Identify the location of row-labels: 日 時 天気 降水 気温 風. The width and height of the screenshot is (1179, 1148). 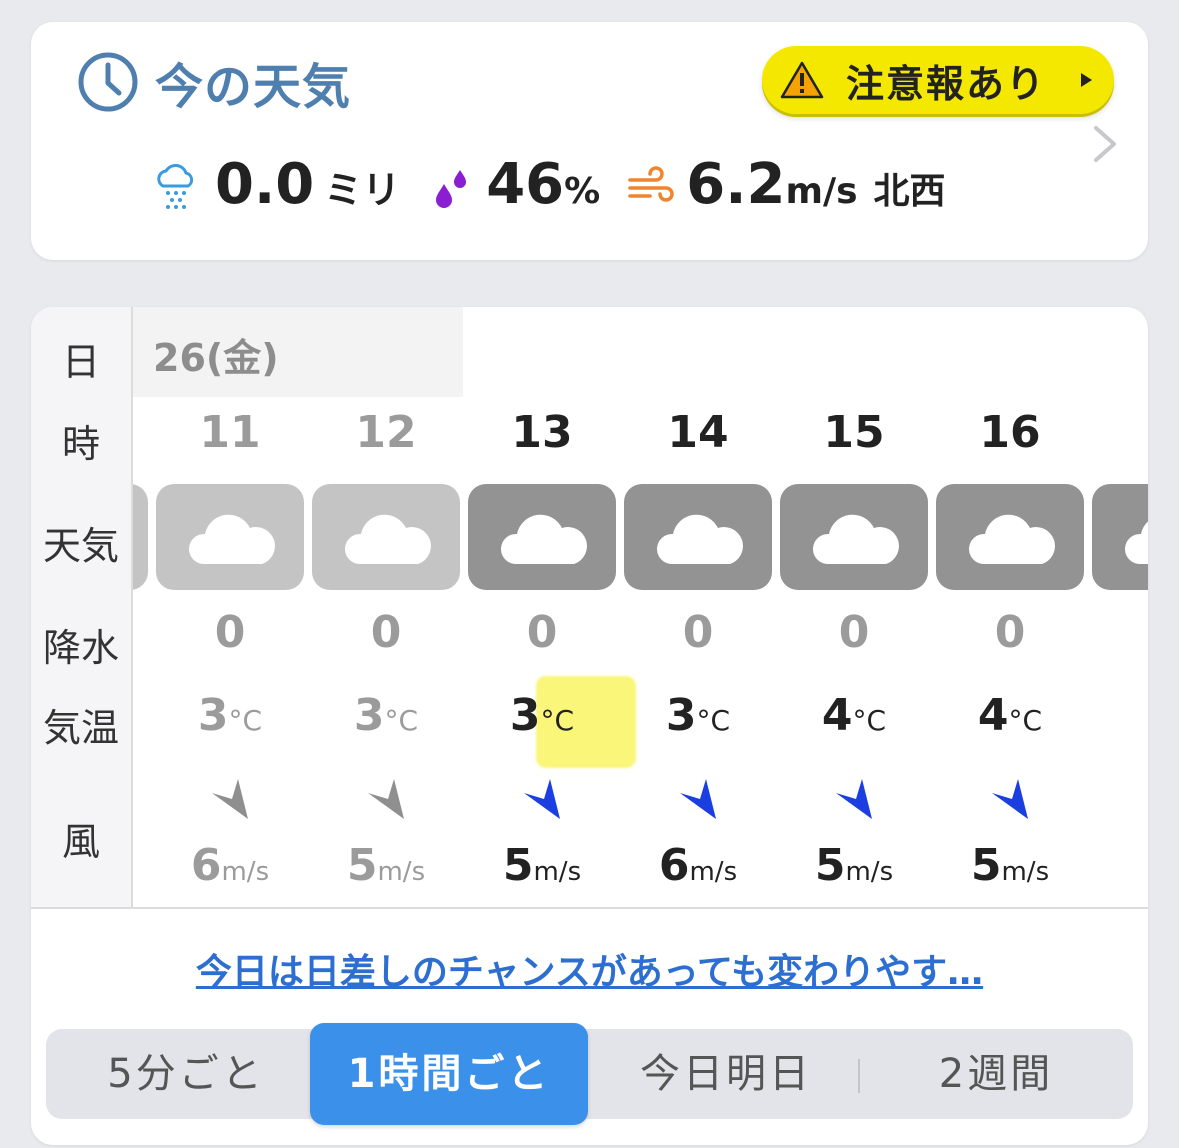
(82, 607).